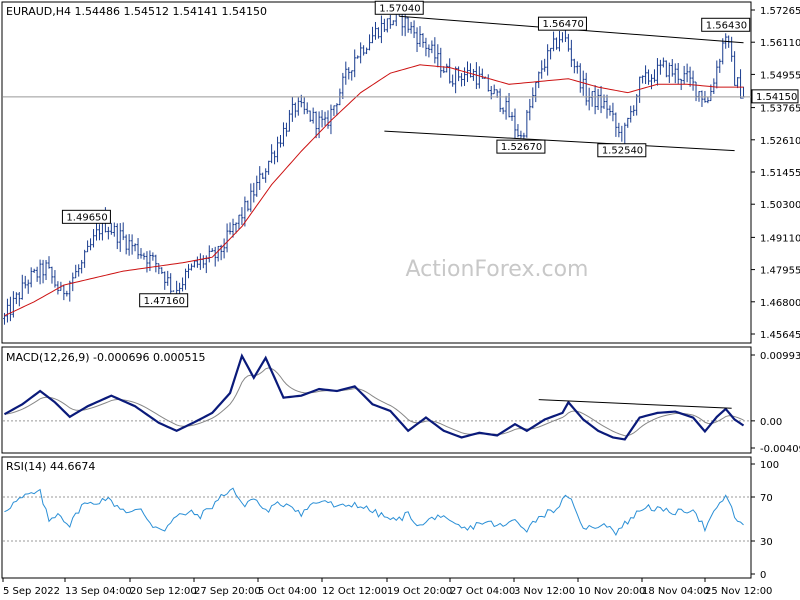 The height and width of the screenshot is (600, 800). Describe the element at coordinates (622, 151) in the screenshot. I see `svg-text: 1.52540` at that location.